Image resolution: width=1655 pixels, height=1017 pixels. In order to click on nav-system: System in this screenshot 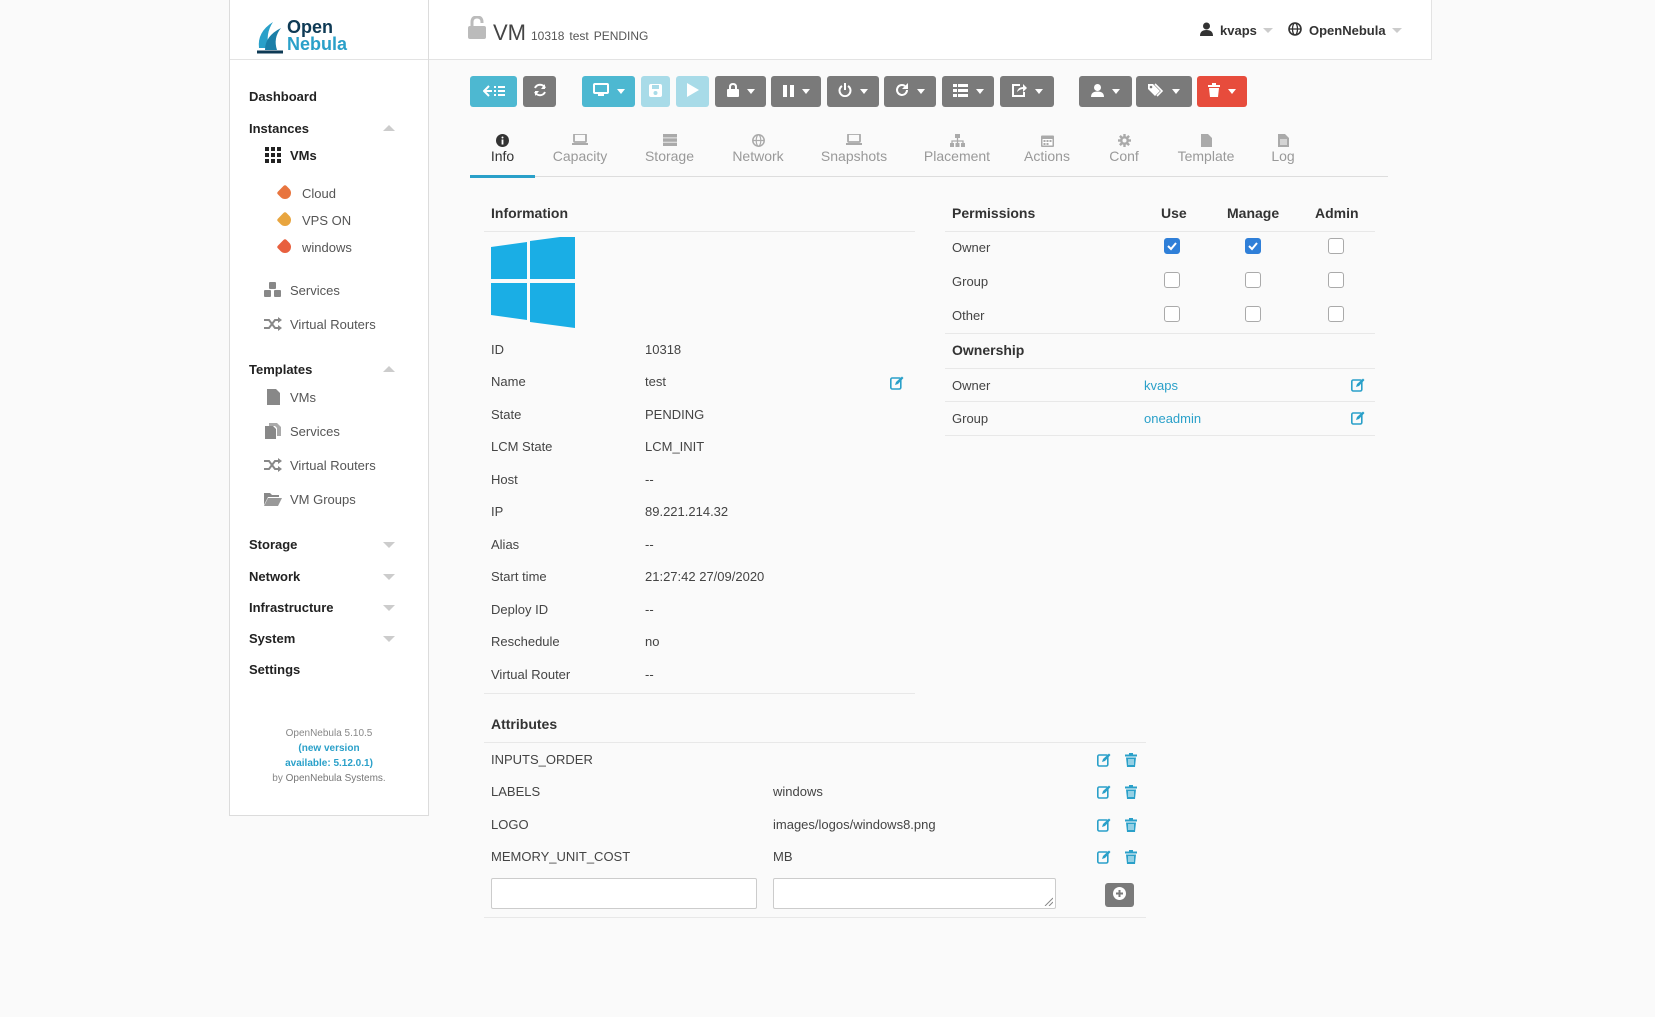, I will do `click(272, 638)`.